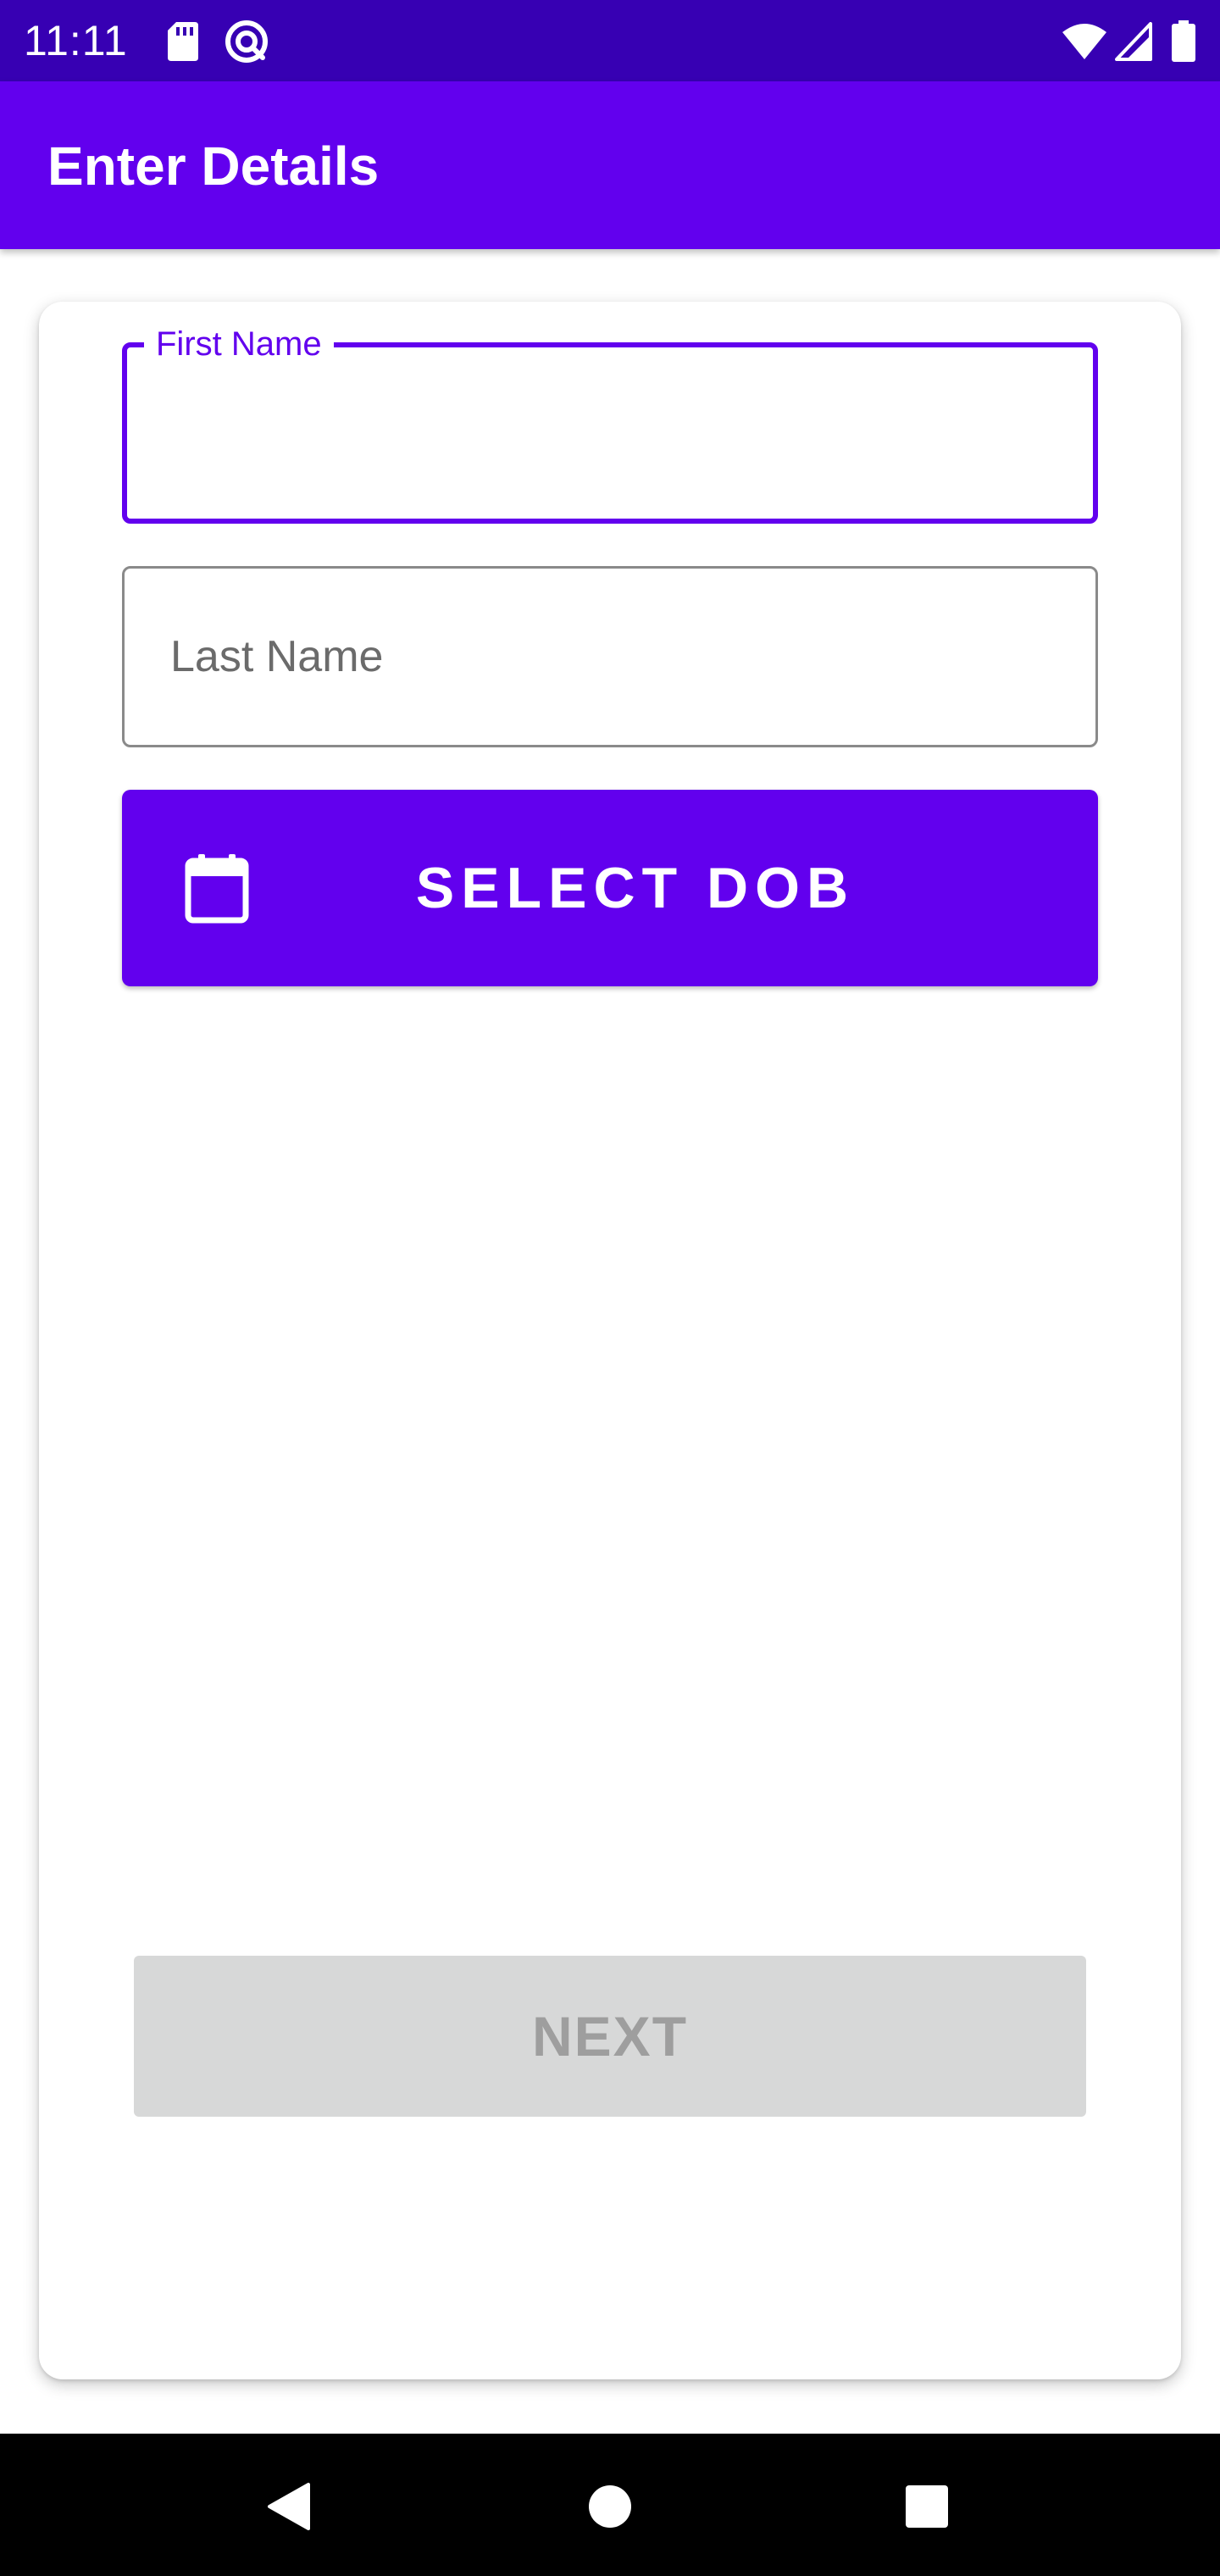 This screenshot has height=2576, width=1220. Describe the element at coordinates (1183, 41) in the screenshot. I see `battery-icon` at that location.